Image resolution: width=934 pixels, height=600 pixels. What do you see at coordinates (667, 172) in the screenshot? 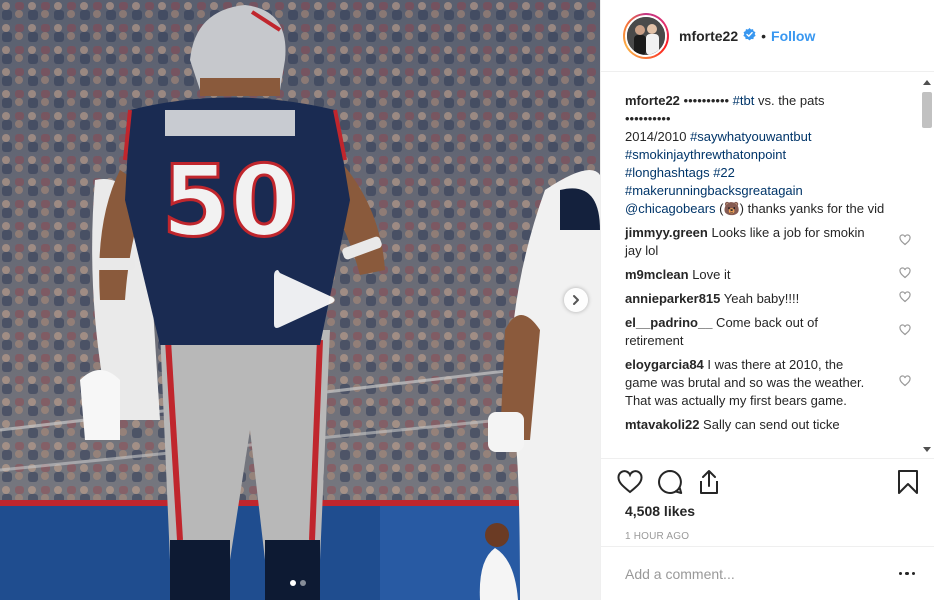
I see `hashtag-longhashtags: #longhashtags` at bounding box center [667, 172].